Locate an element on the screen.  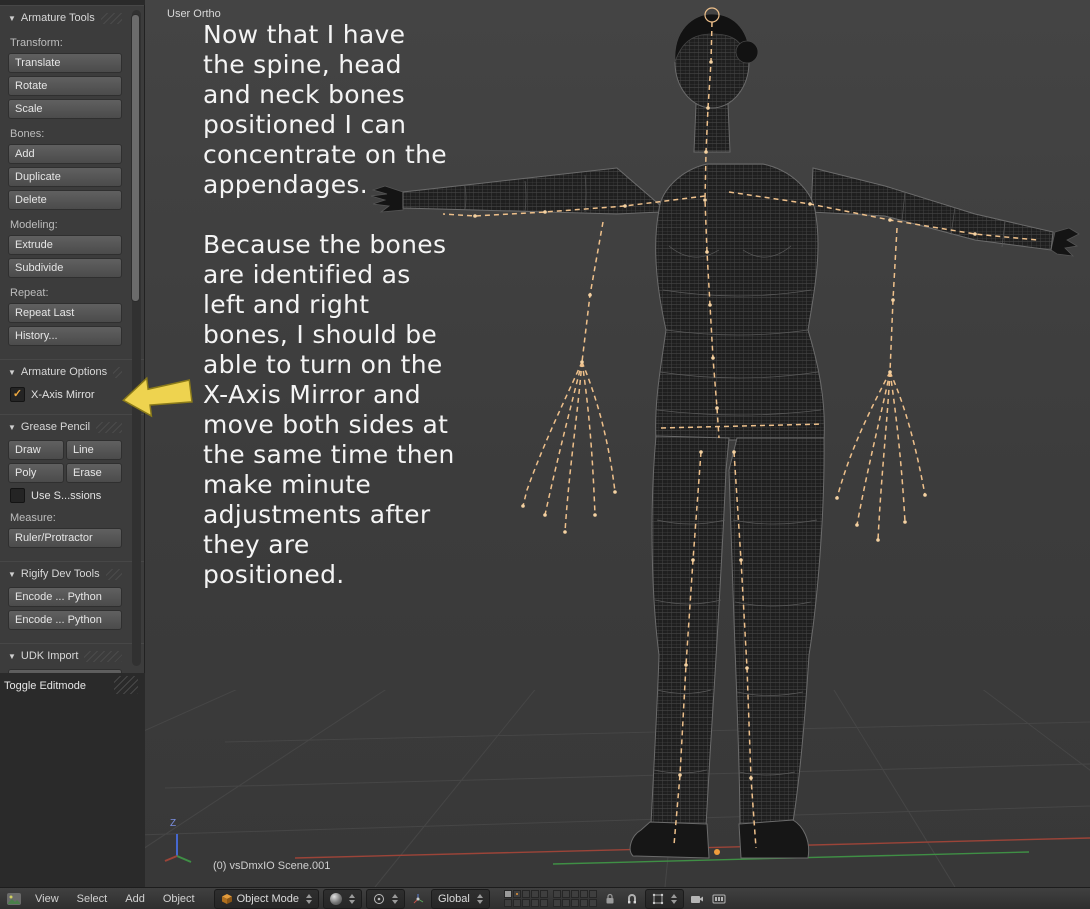
panel-header-rigify: ▼ Rigify Dev Tools is located at coordinates (65, 574).